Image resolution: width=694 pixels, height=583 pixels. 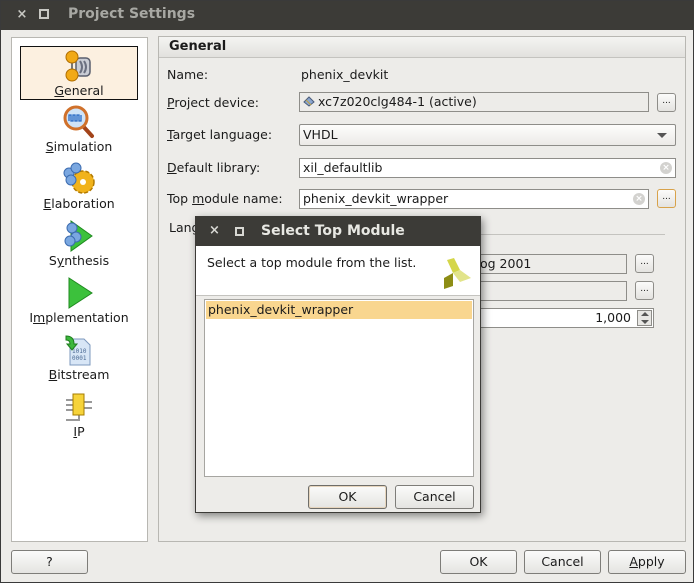 What do you see at coordinates (562, 318) in the screenshot?
I see `loop-limit-spinner: 1,000` at bounding box center [562, 318].